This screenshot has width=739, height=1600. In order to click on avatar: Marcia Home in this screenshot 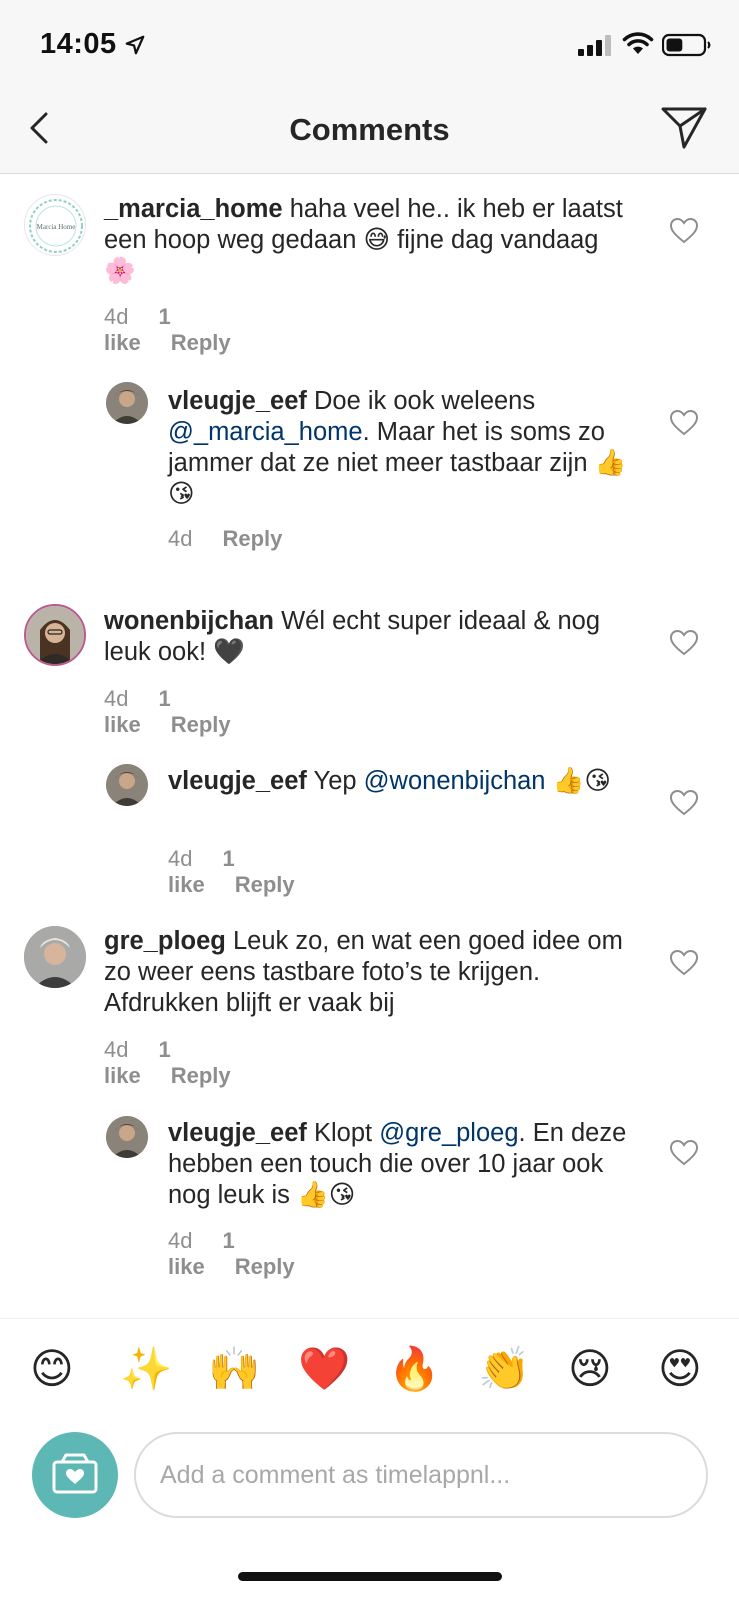, I will do `click(55, 225)`.